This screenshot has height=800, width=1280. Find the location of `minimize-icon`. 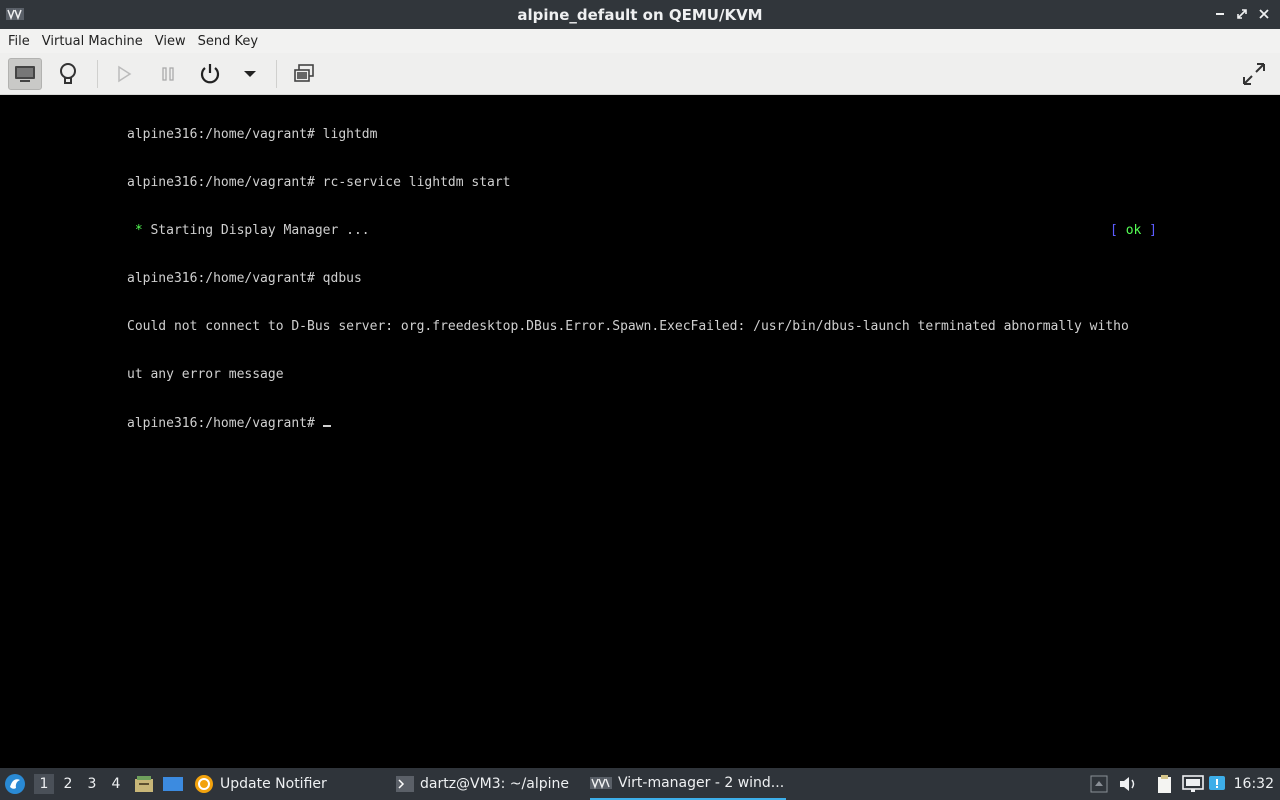

minimize-icon is located at coordinates (1220, 14).